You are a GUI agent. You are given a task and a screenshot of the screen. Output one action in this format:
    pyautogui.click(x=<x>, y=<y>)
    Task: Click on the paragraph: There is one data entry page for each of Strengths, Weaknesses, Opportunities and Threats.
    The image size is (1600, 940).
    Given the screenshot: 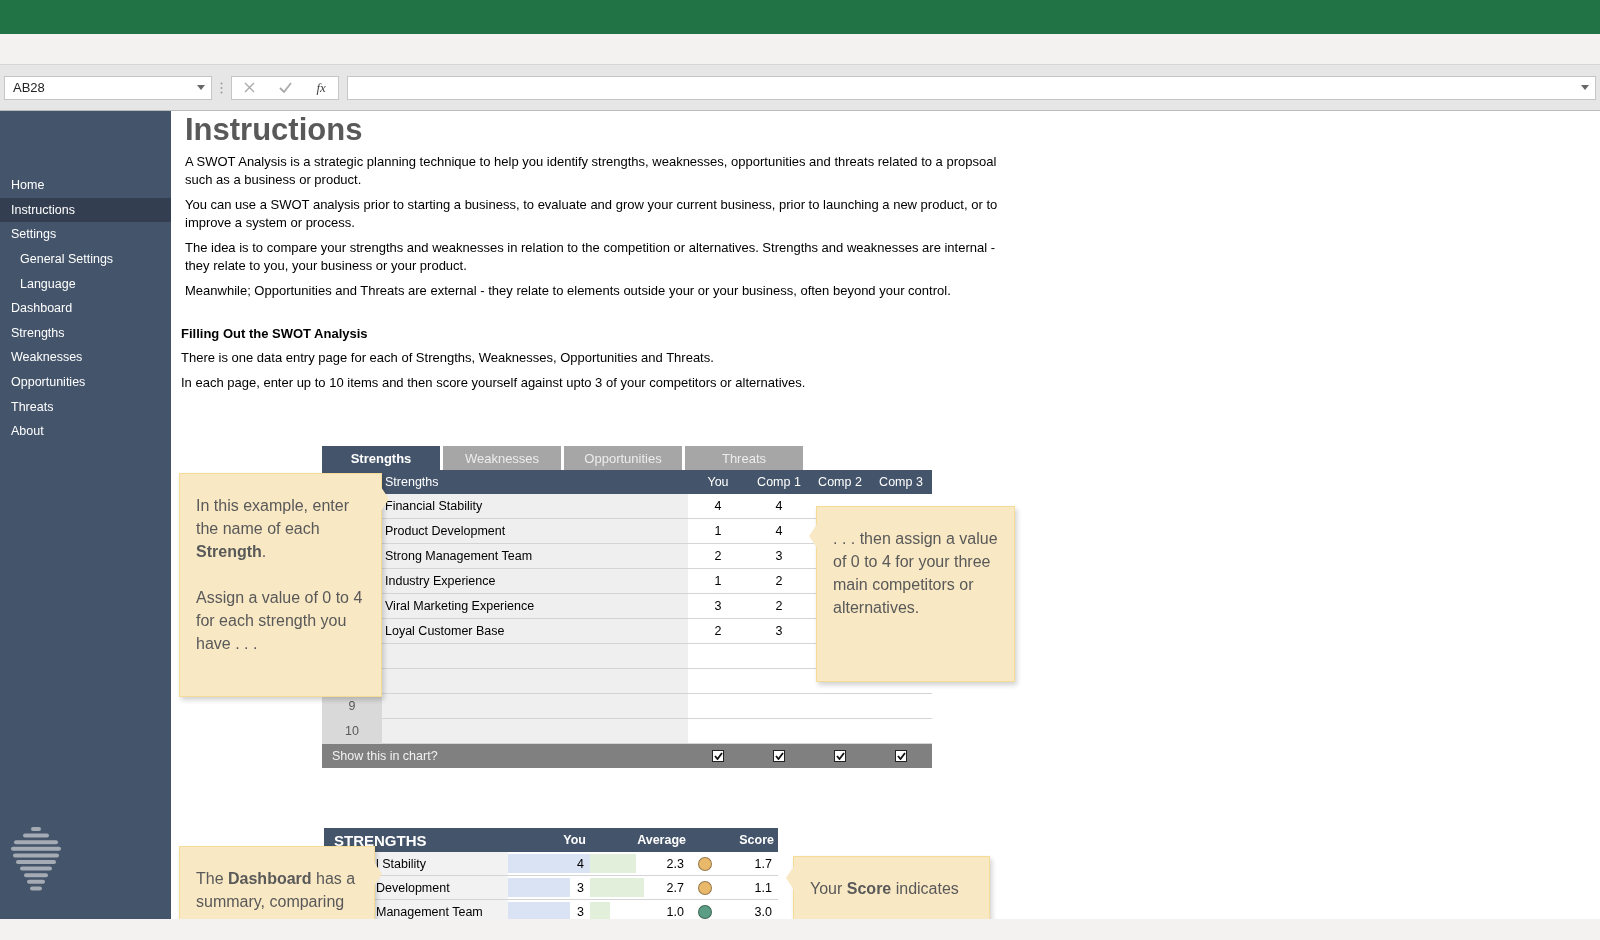 What is the action you would take?
    pyautogui.click(x=448, y=358)
    